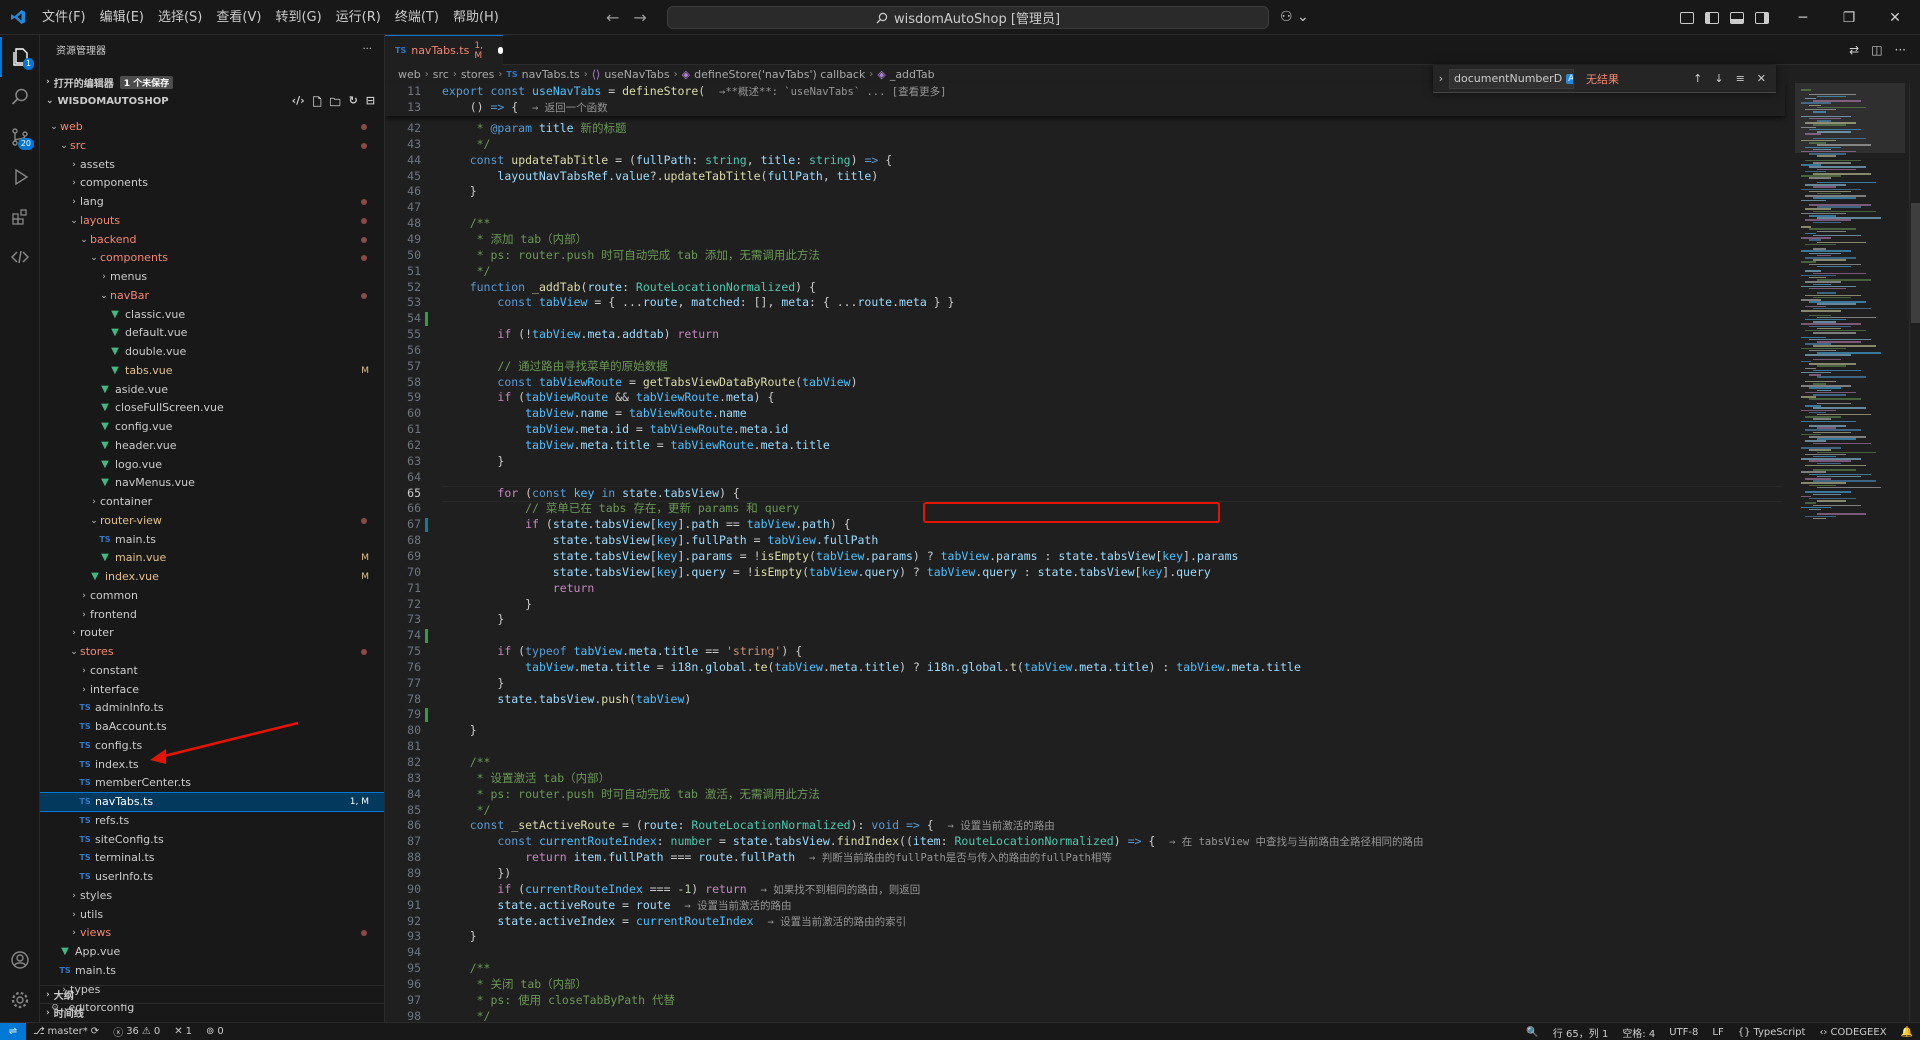  What do you see at coordinates (912, 74) in the screenshot?
I see `breadcrumb-item: _addTab` at bounding box center [912, 74].